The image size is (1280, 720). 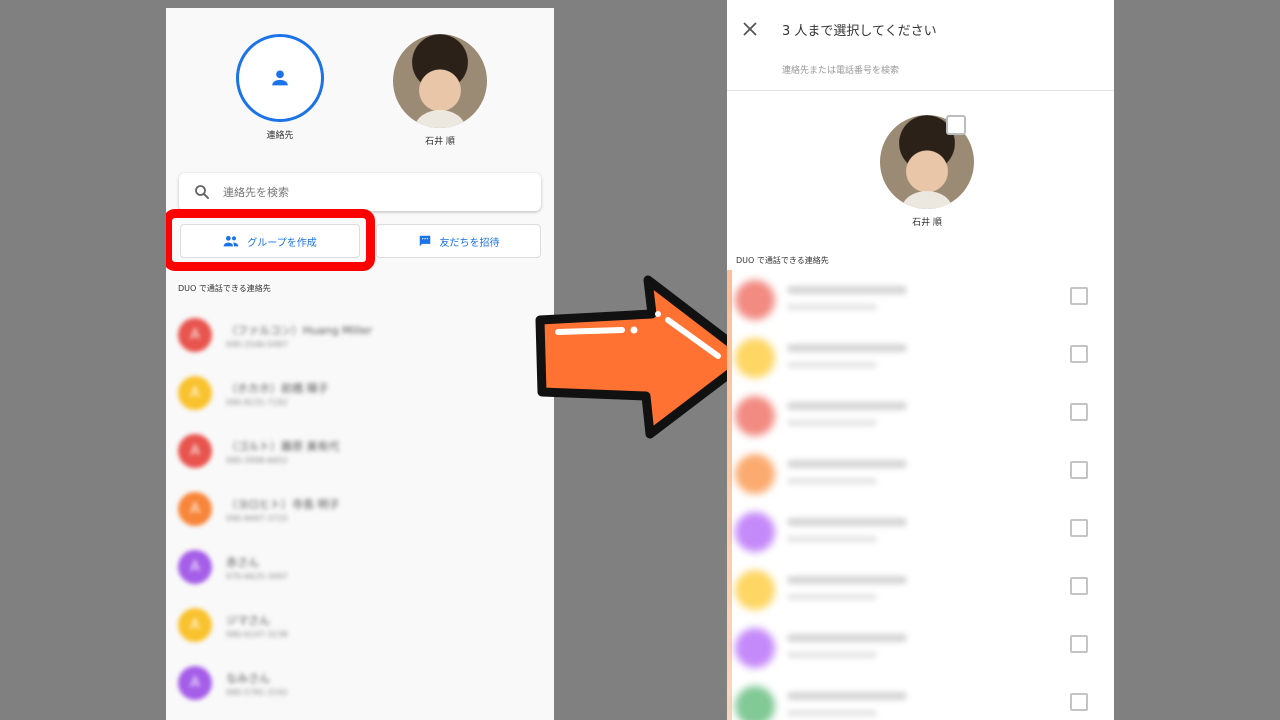 I want to click on contact-row: A （ヨロヒト）寺島 明子 090-8497-3725, so click(x=358, y=517).